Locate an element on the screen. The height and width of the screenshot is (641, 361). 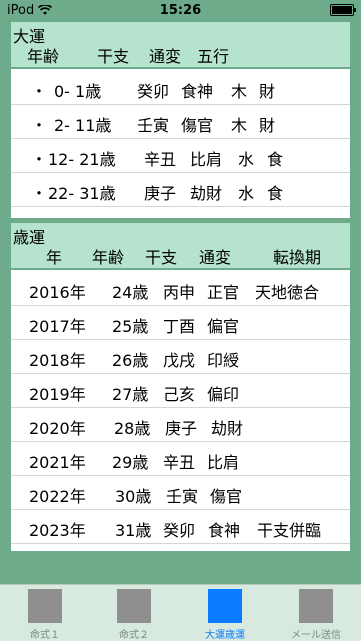
tsuhen: 偏官 is located at coordinates (223, 326).